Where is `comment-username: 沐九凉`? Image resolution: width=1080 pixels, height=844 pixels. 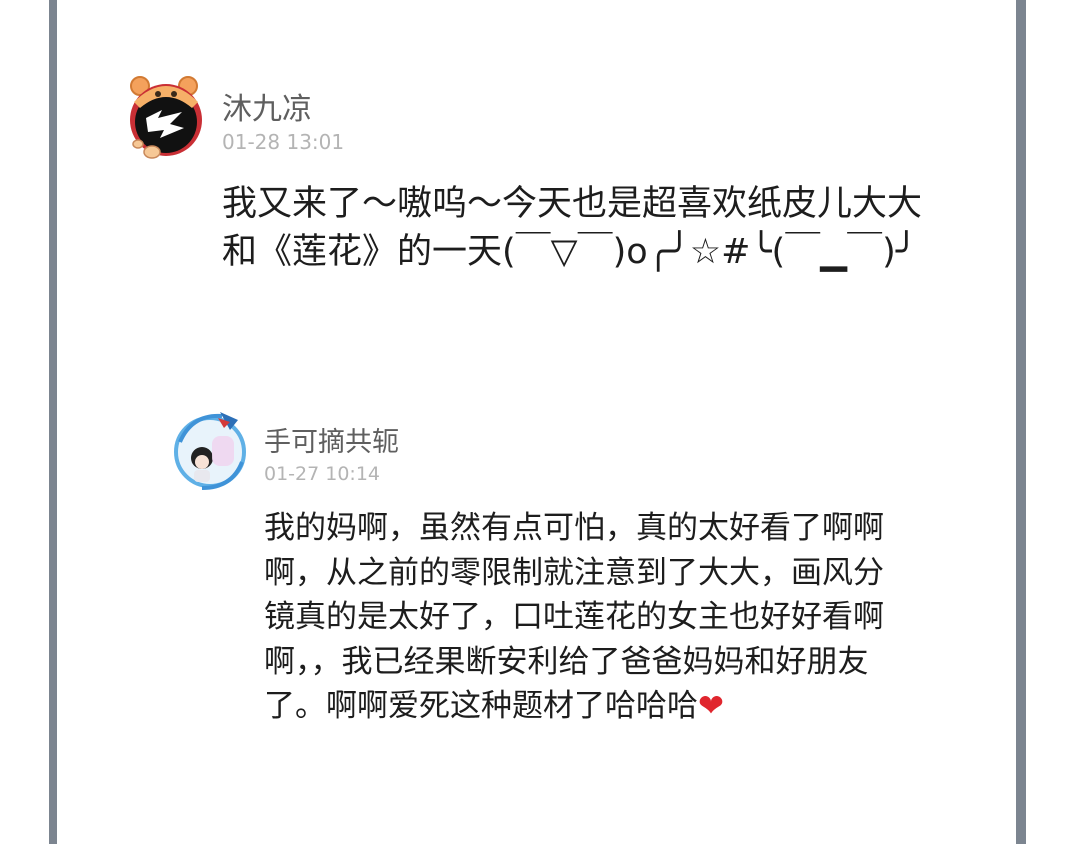
comment-username: 沐九凉 is located at coordinates (267, 106).